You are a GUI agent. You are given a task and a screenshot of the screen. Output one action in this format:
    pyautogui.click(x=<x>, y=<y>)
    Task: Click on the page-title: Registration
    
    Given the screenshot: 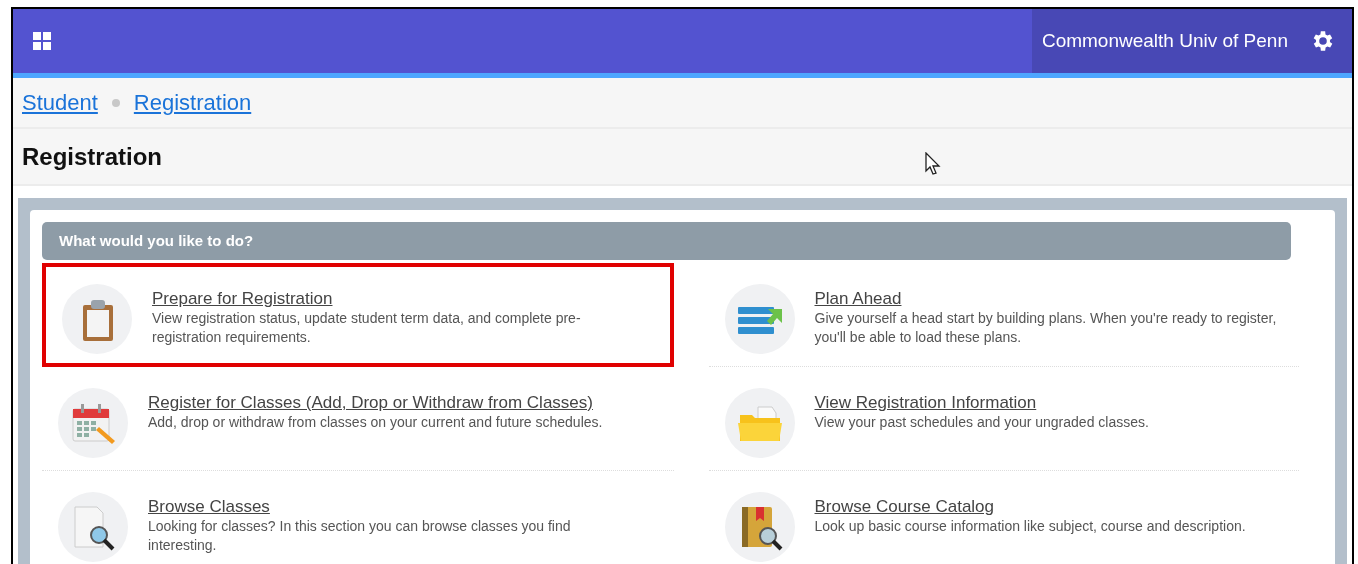 What is the action you would take?
    pyautogui.click(x=92, y=156)
    